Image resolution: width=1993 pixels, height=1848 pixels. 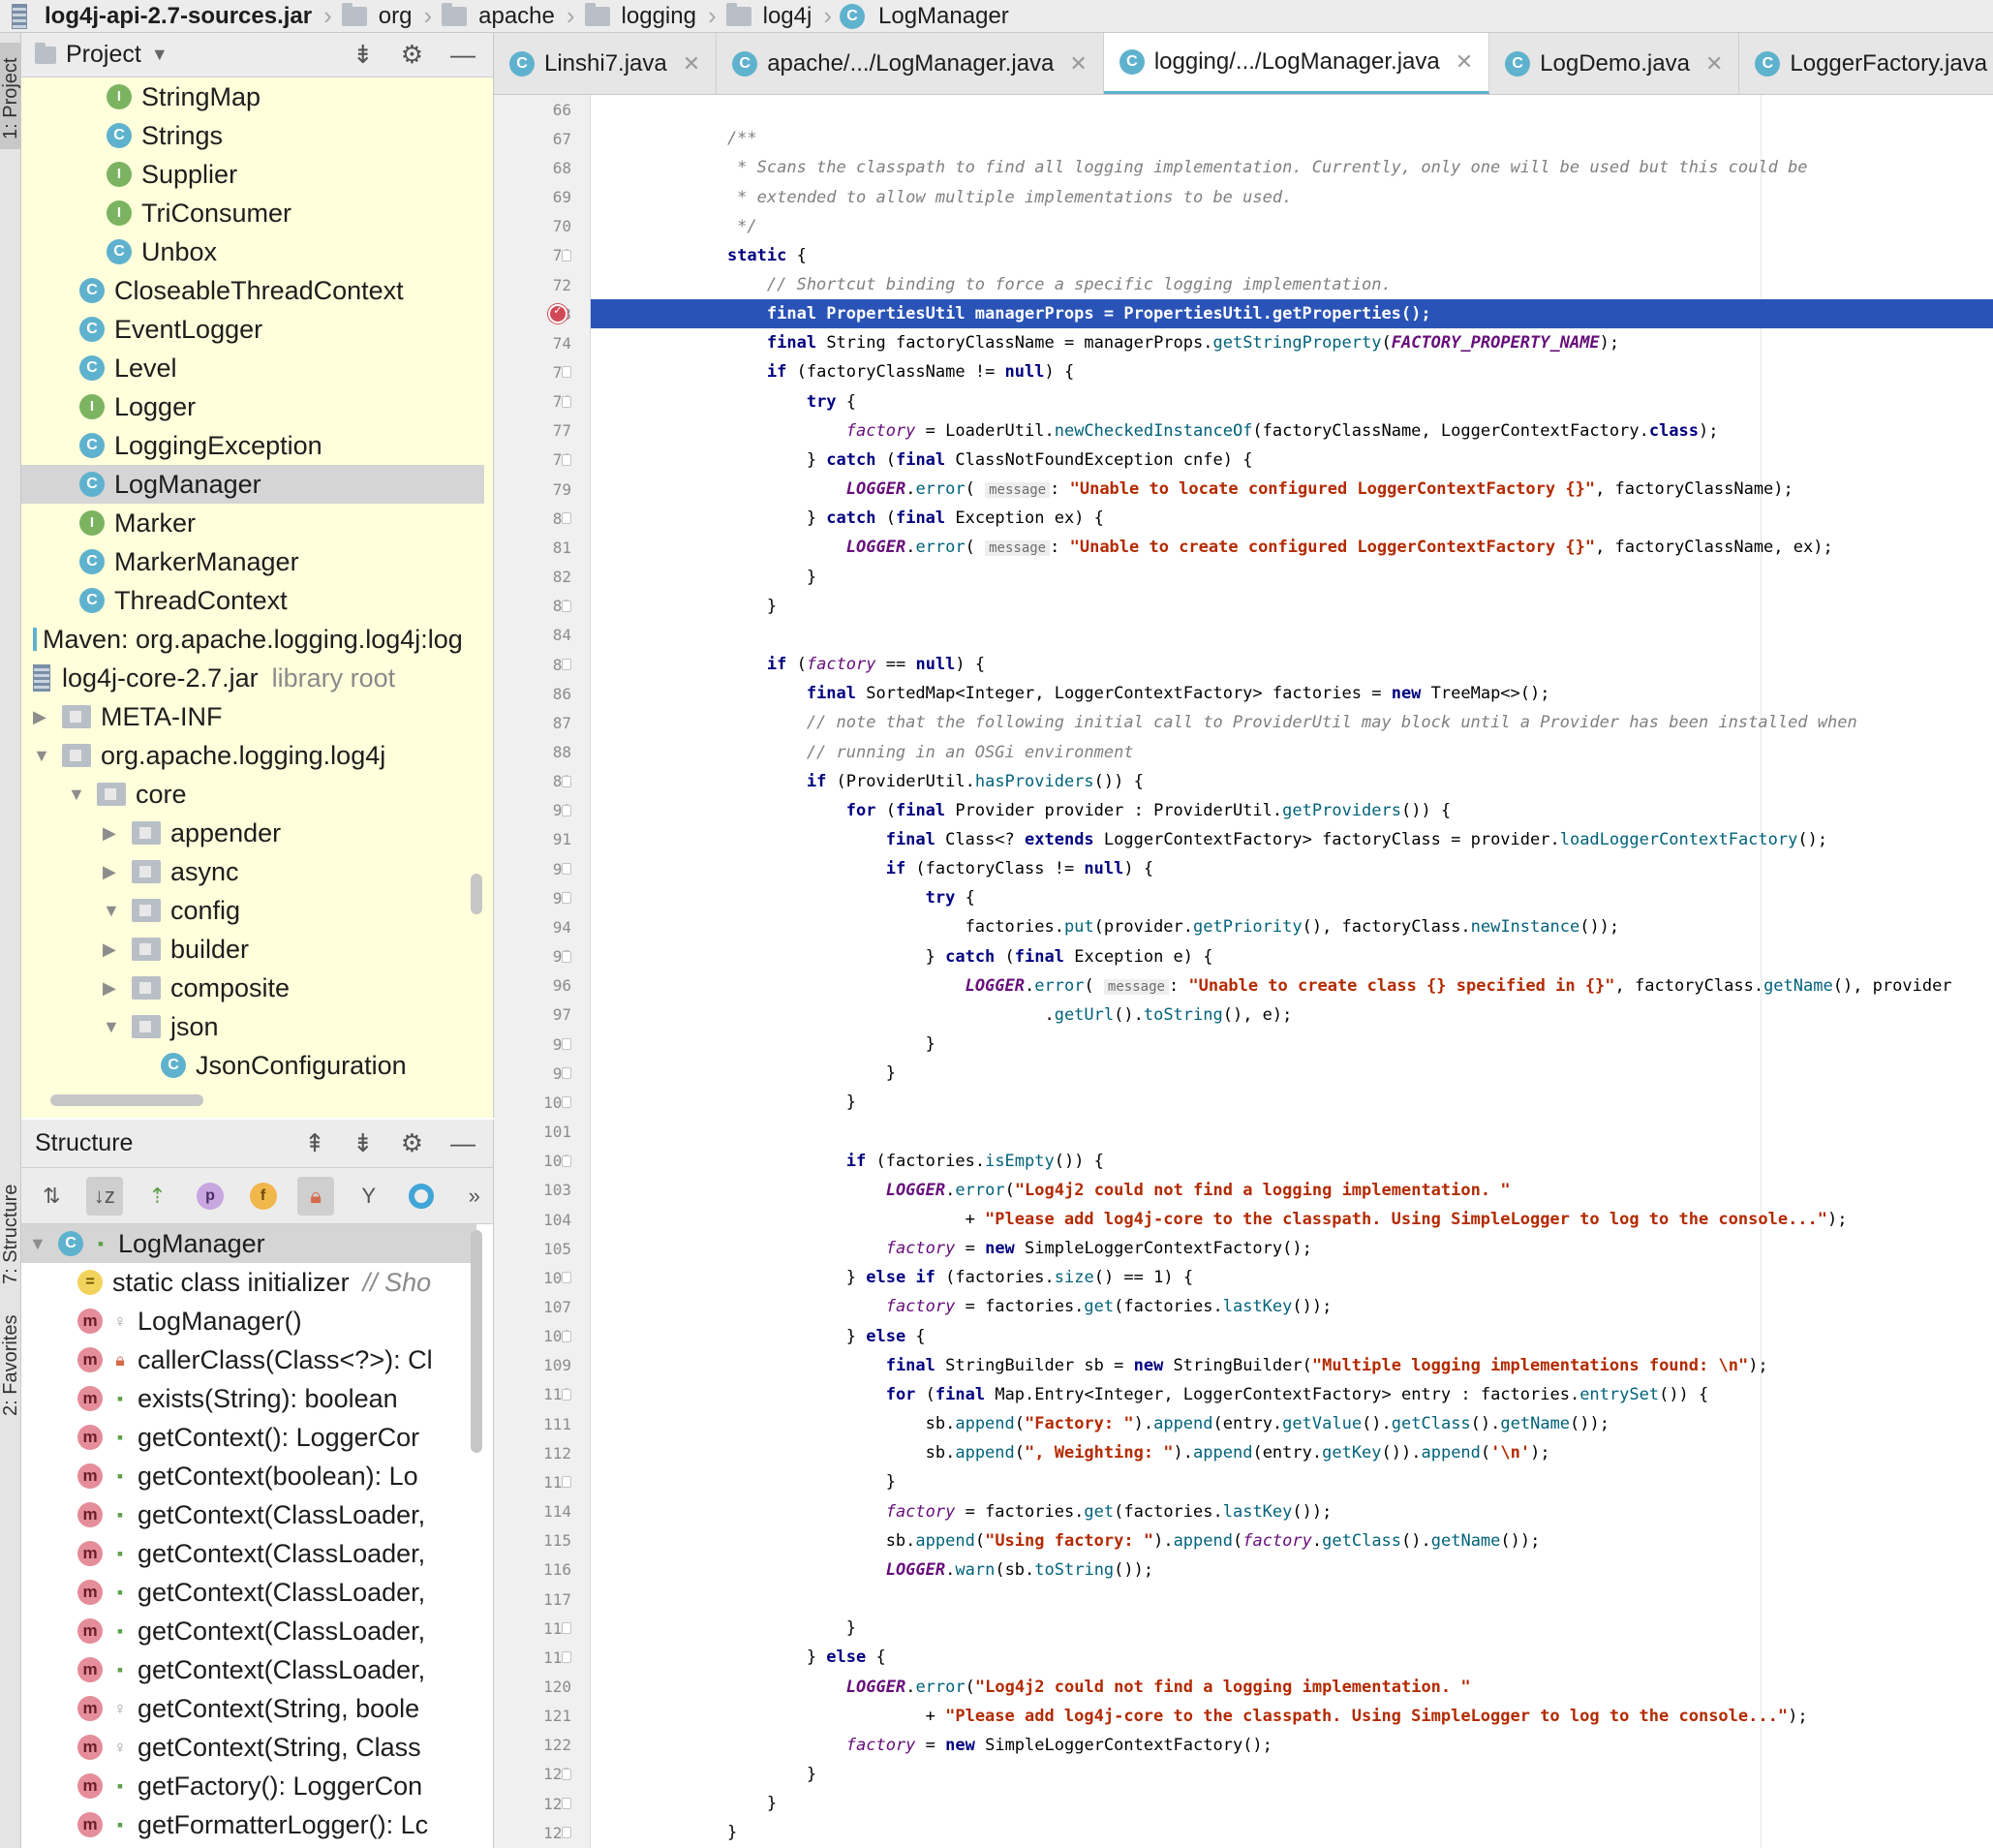 I want to click on code-line: 106 } else if (factories.size() == 1) {, so click(x=1243, y=1277).